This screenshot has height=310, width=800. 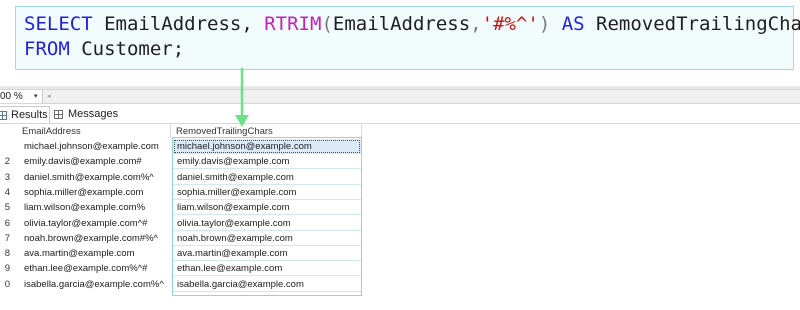 I want to click on keyword-from: FROM, so click(x=47, y=49).